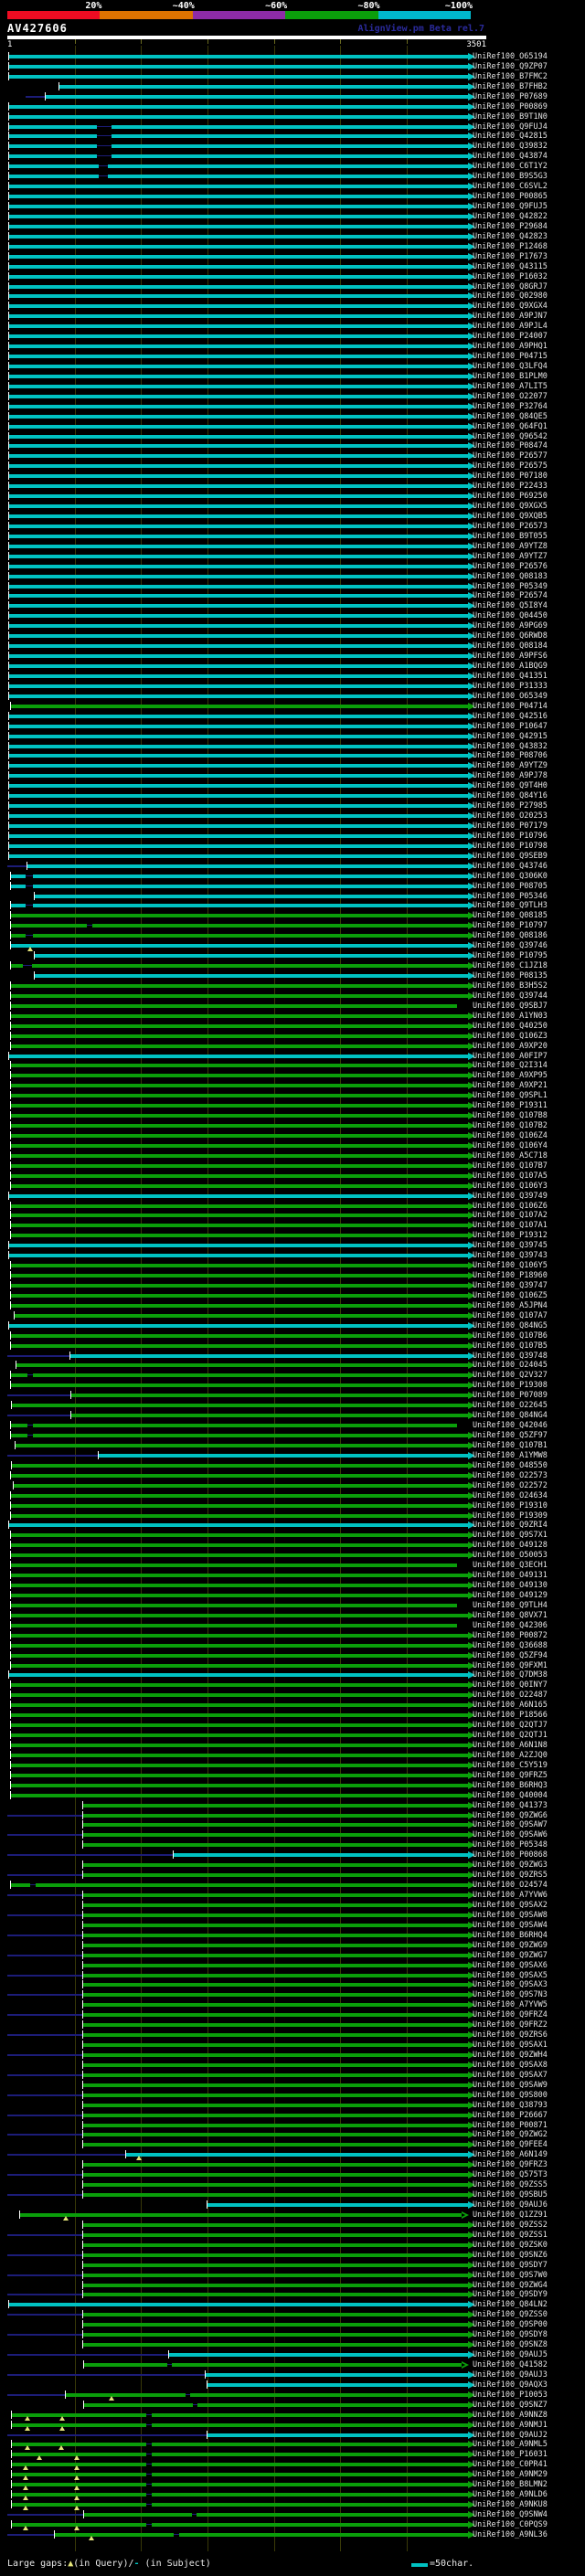 The height and width of the screenshot is (2576, 585). What do you see at coordinates (511, 1145) in the screenshot?
I see `hit-label: UniRef100_Q106Y4` at bounding box center [511, 1145].